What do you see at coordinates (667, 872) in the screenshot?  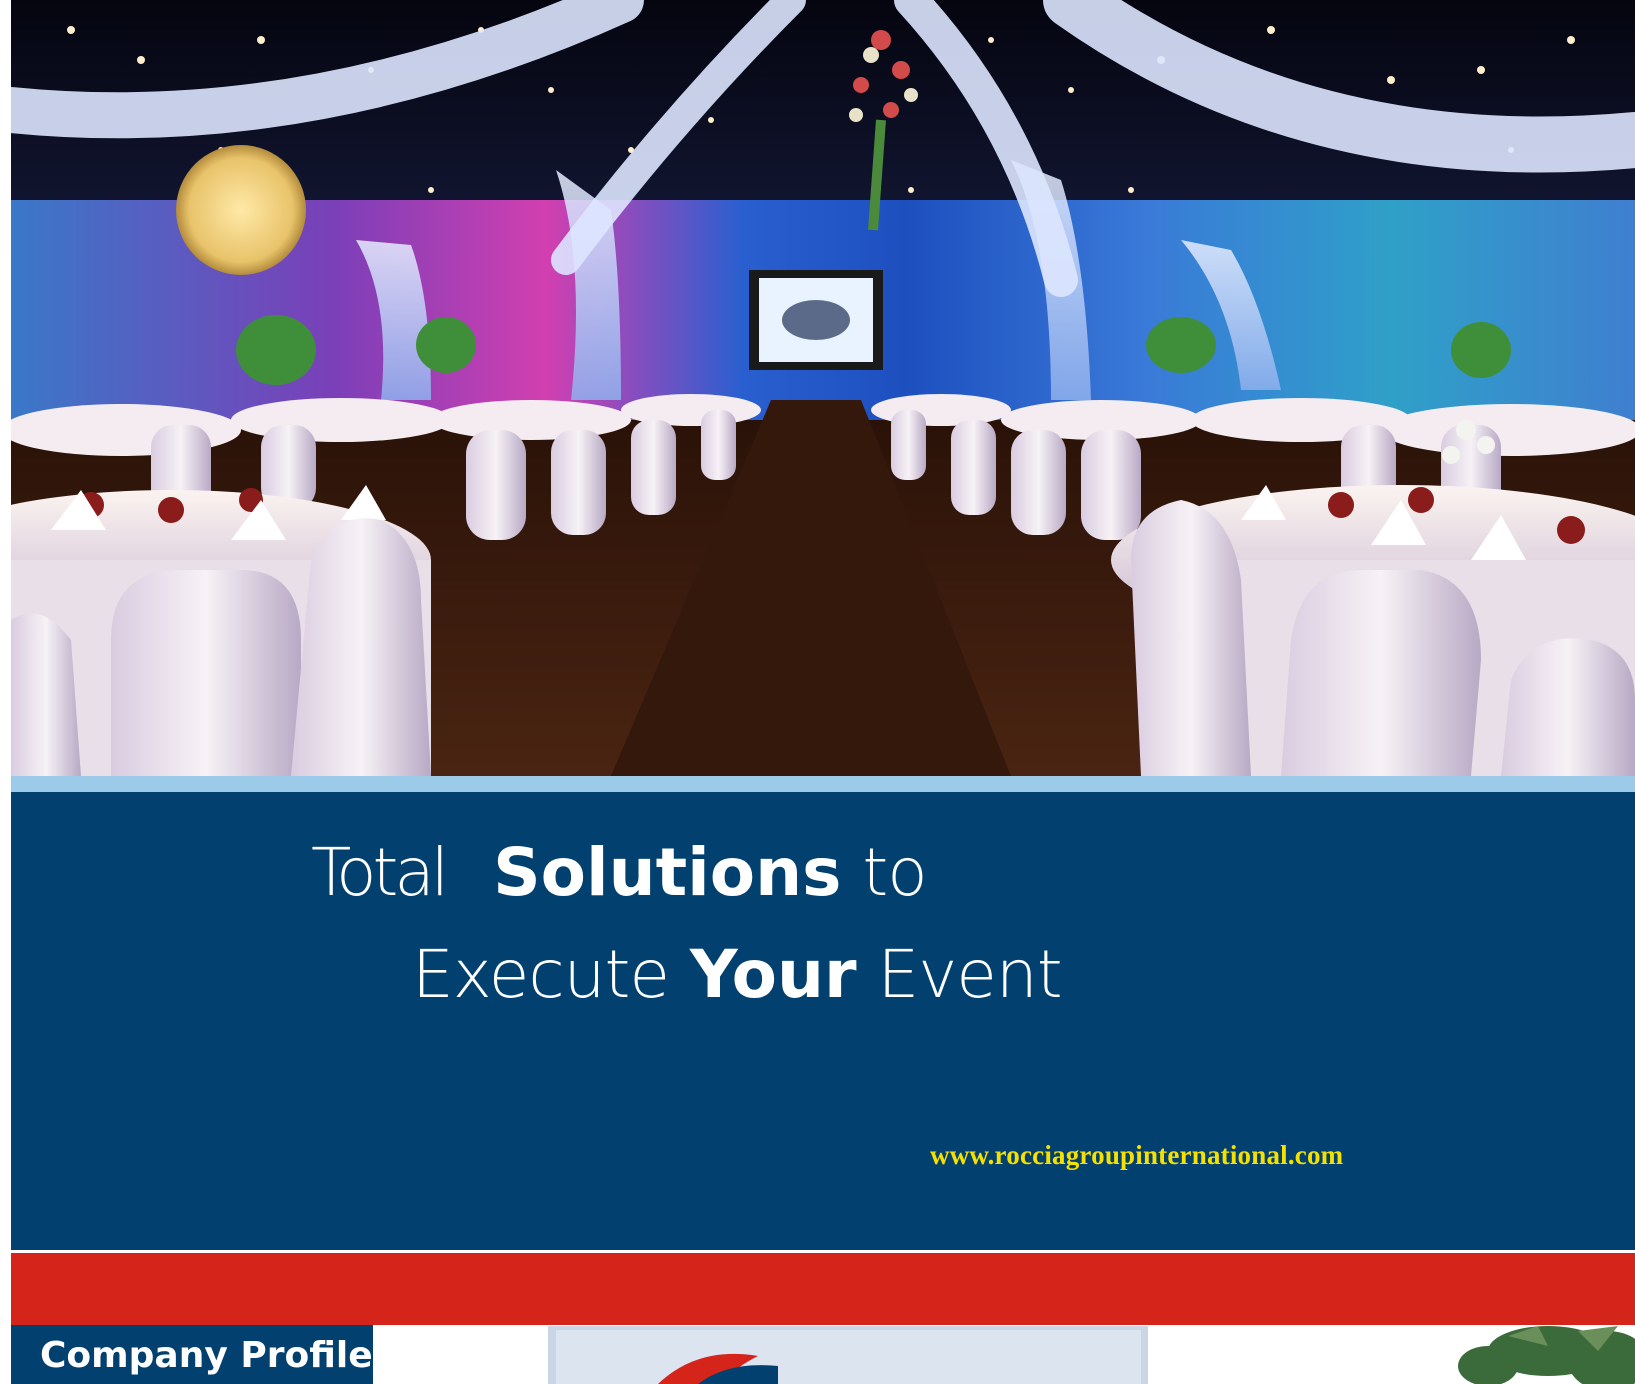 I see `headline-word-solutions: Solutions` at bounding box center [667, 872].